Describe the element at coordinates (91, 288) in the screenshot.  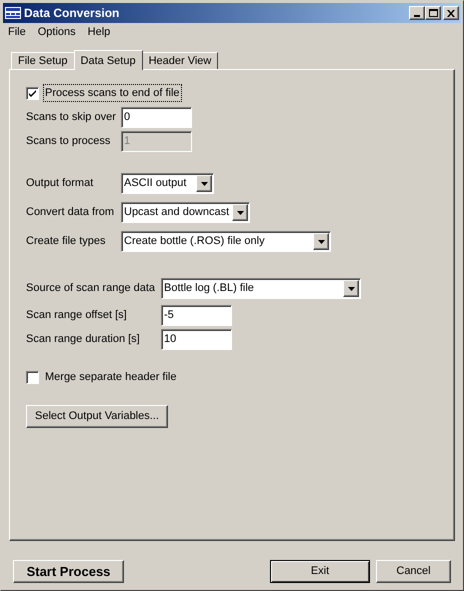
I see `field-label: Source of scan range data` at that location.